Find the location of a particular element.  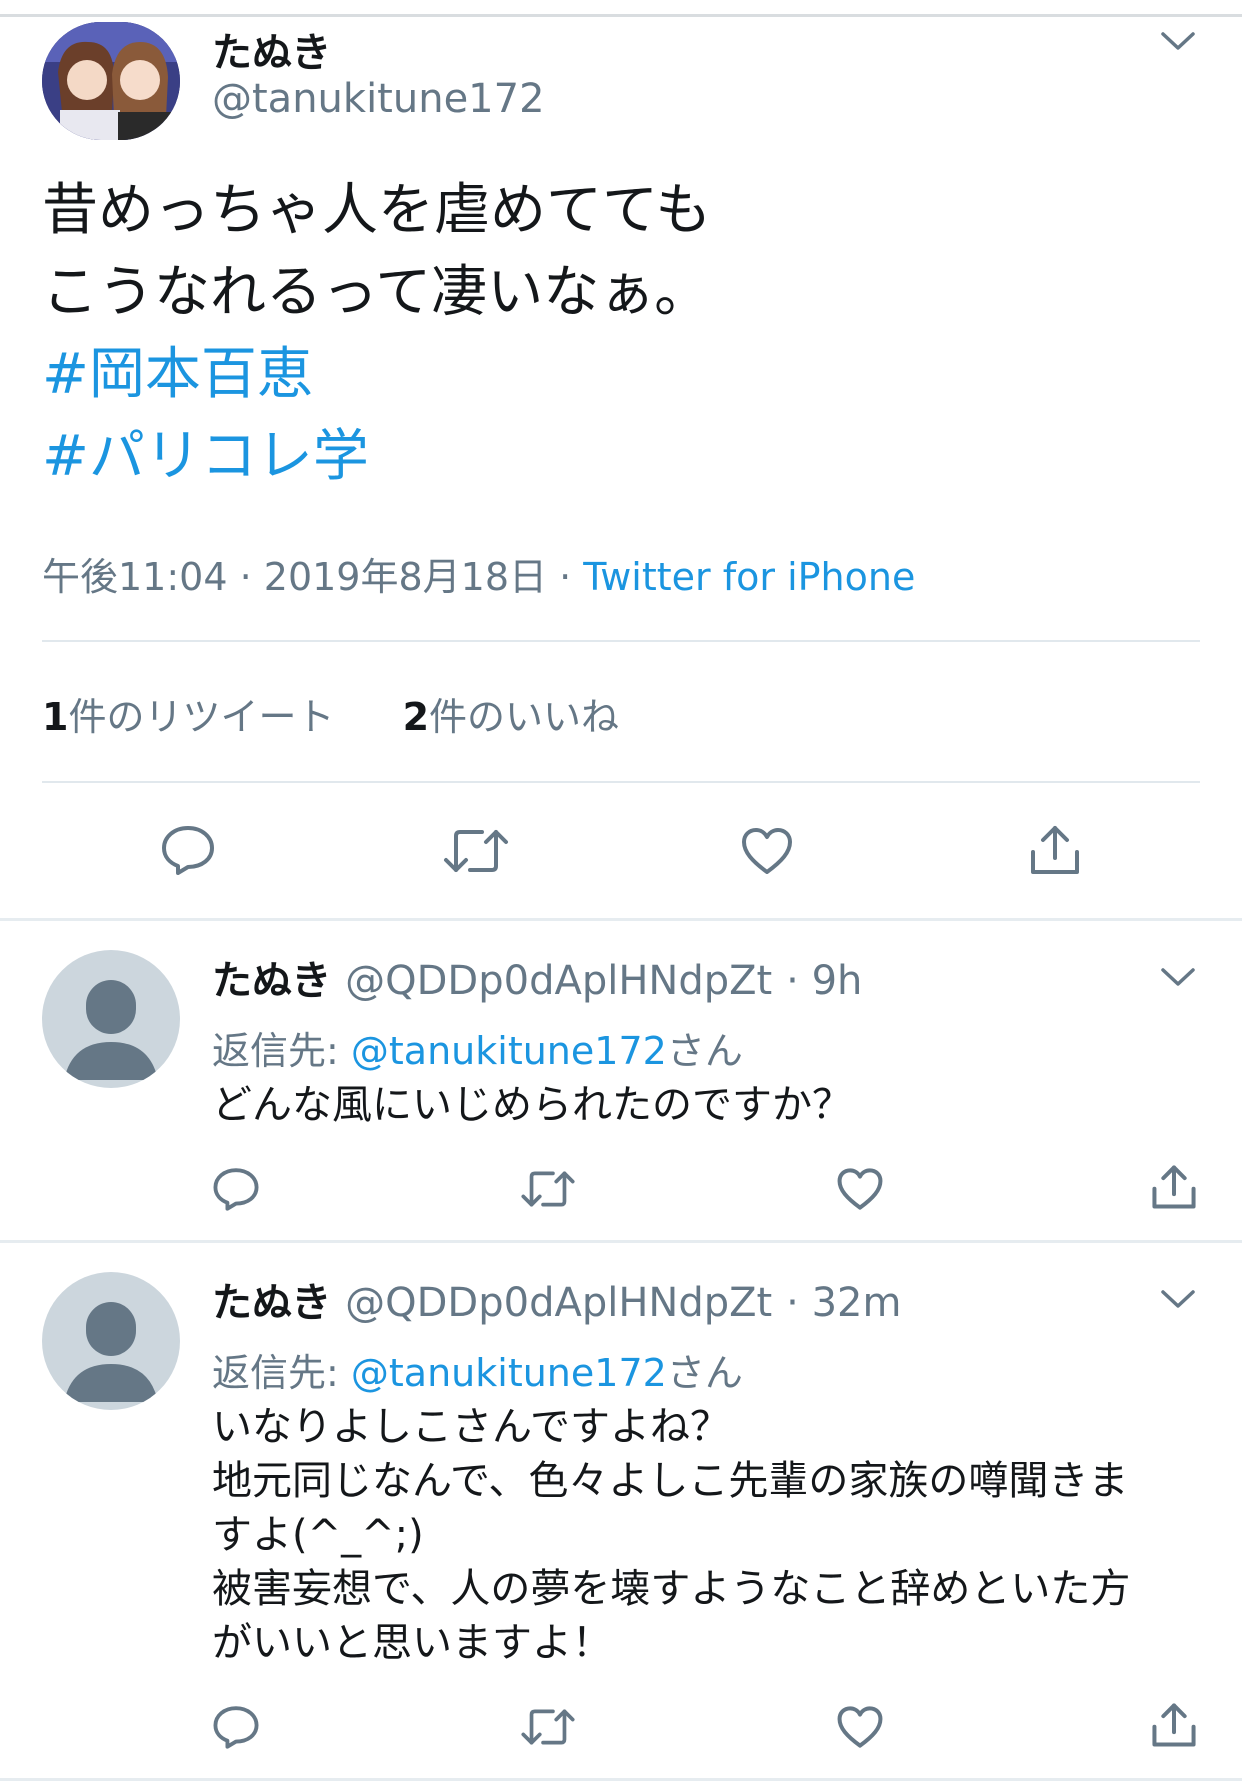

reply-text: どんな風にいじめられたのですか？ is located at coordinates (532, 1105).